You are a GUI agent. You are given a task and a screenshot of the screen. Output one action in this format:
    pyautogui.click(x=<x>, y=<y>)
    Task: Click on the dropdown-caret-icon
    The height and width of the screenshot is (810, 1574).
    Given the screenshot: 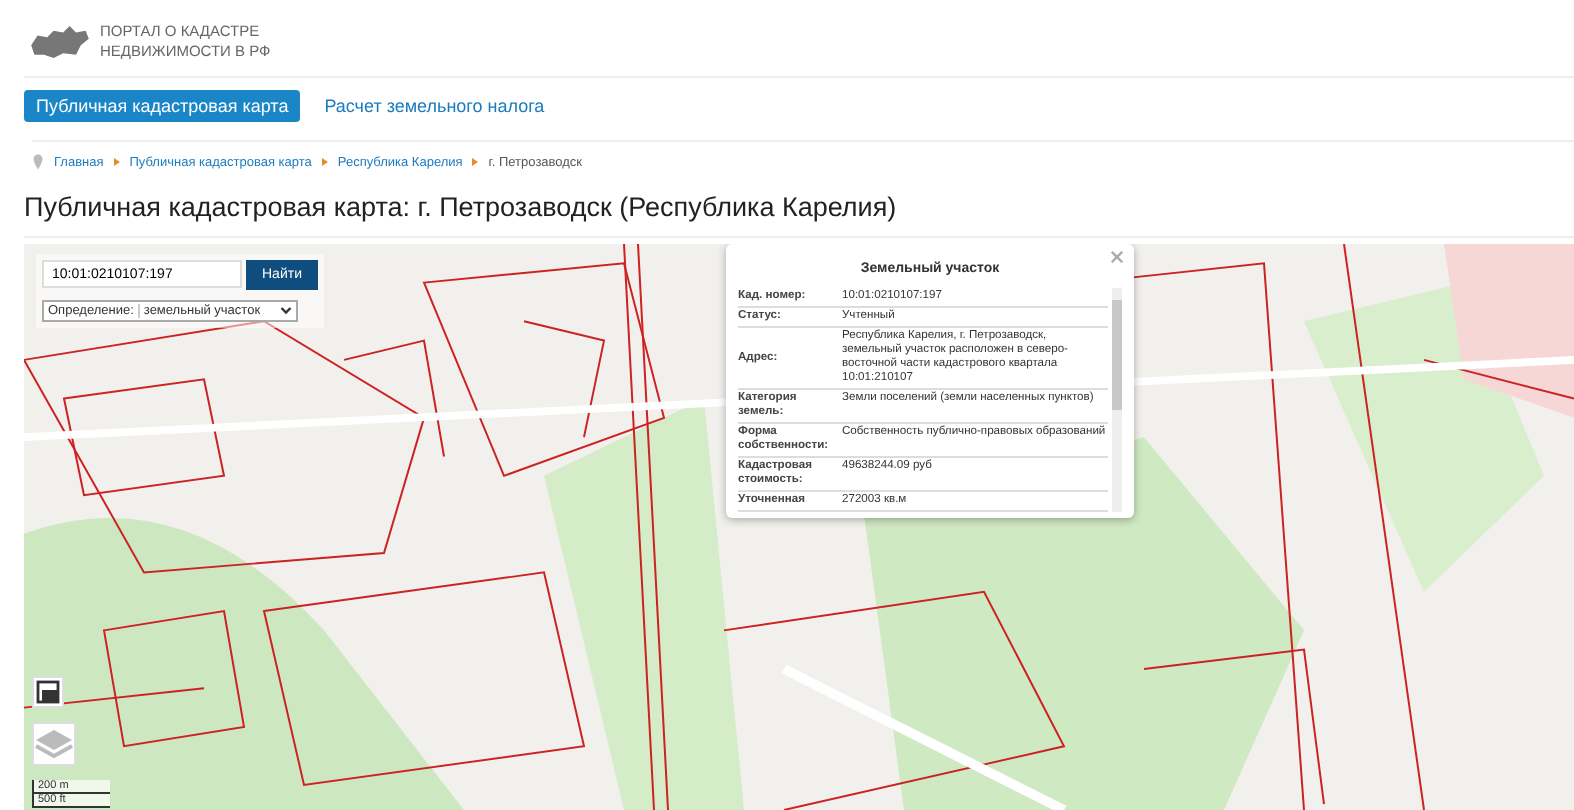 What is the action you would take?
    pyautogui.click(x=286, y=311)
    